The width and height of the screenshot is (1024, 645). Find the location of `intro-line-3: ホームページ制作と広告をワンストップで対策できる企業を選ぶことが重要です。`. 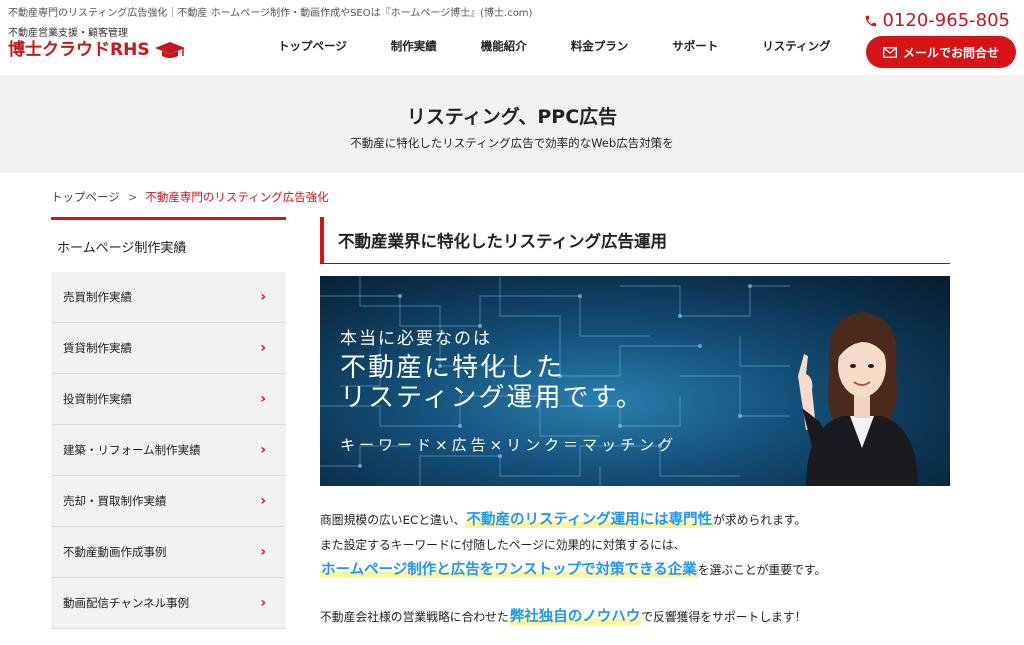

intro-line-3: ホームページ制作と広告をワンストップで対策できる企業を選ぶことが重要です。 is located at coordinates (635, 570).